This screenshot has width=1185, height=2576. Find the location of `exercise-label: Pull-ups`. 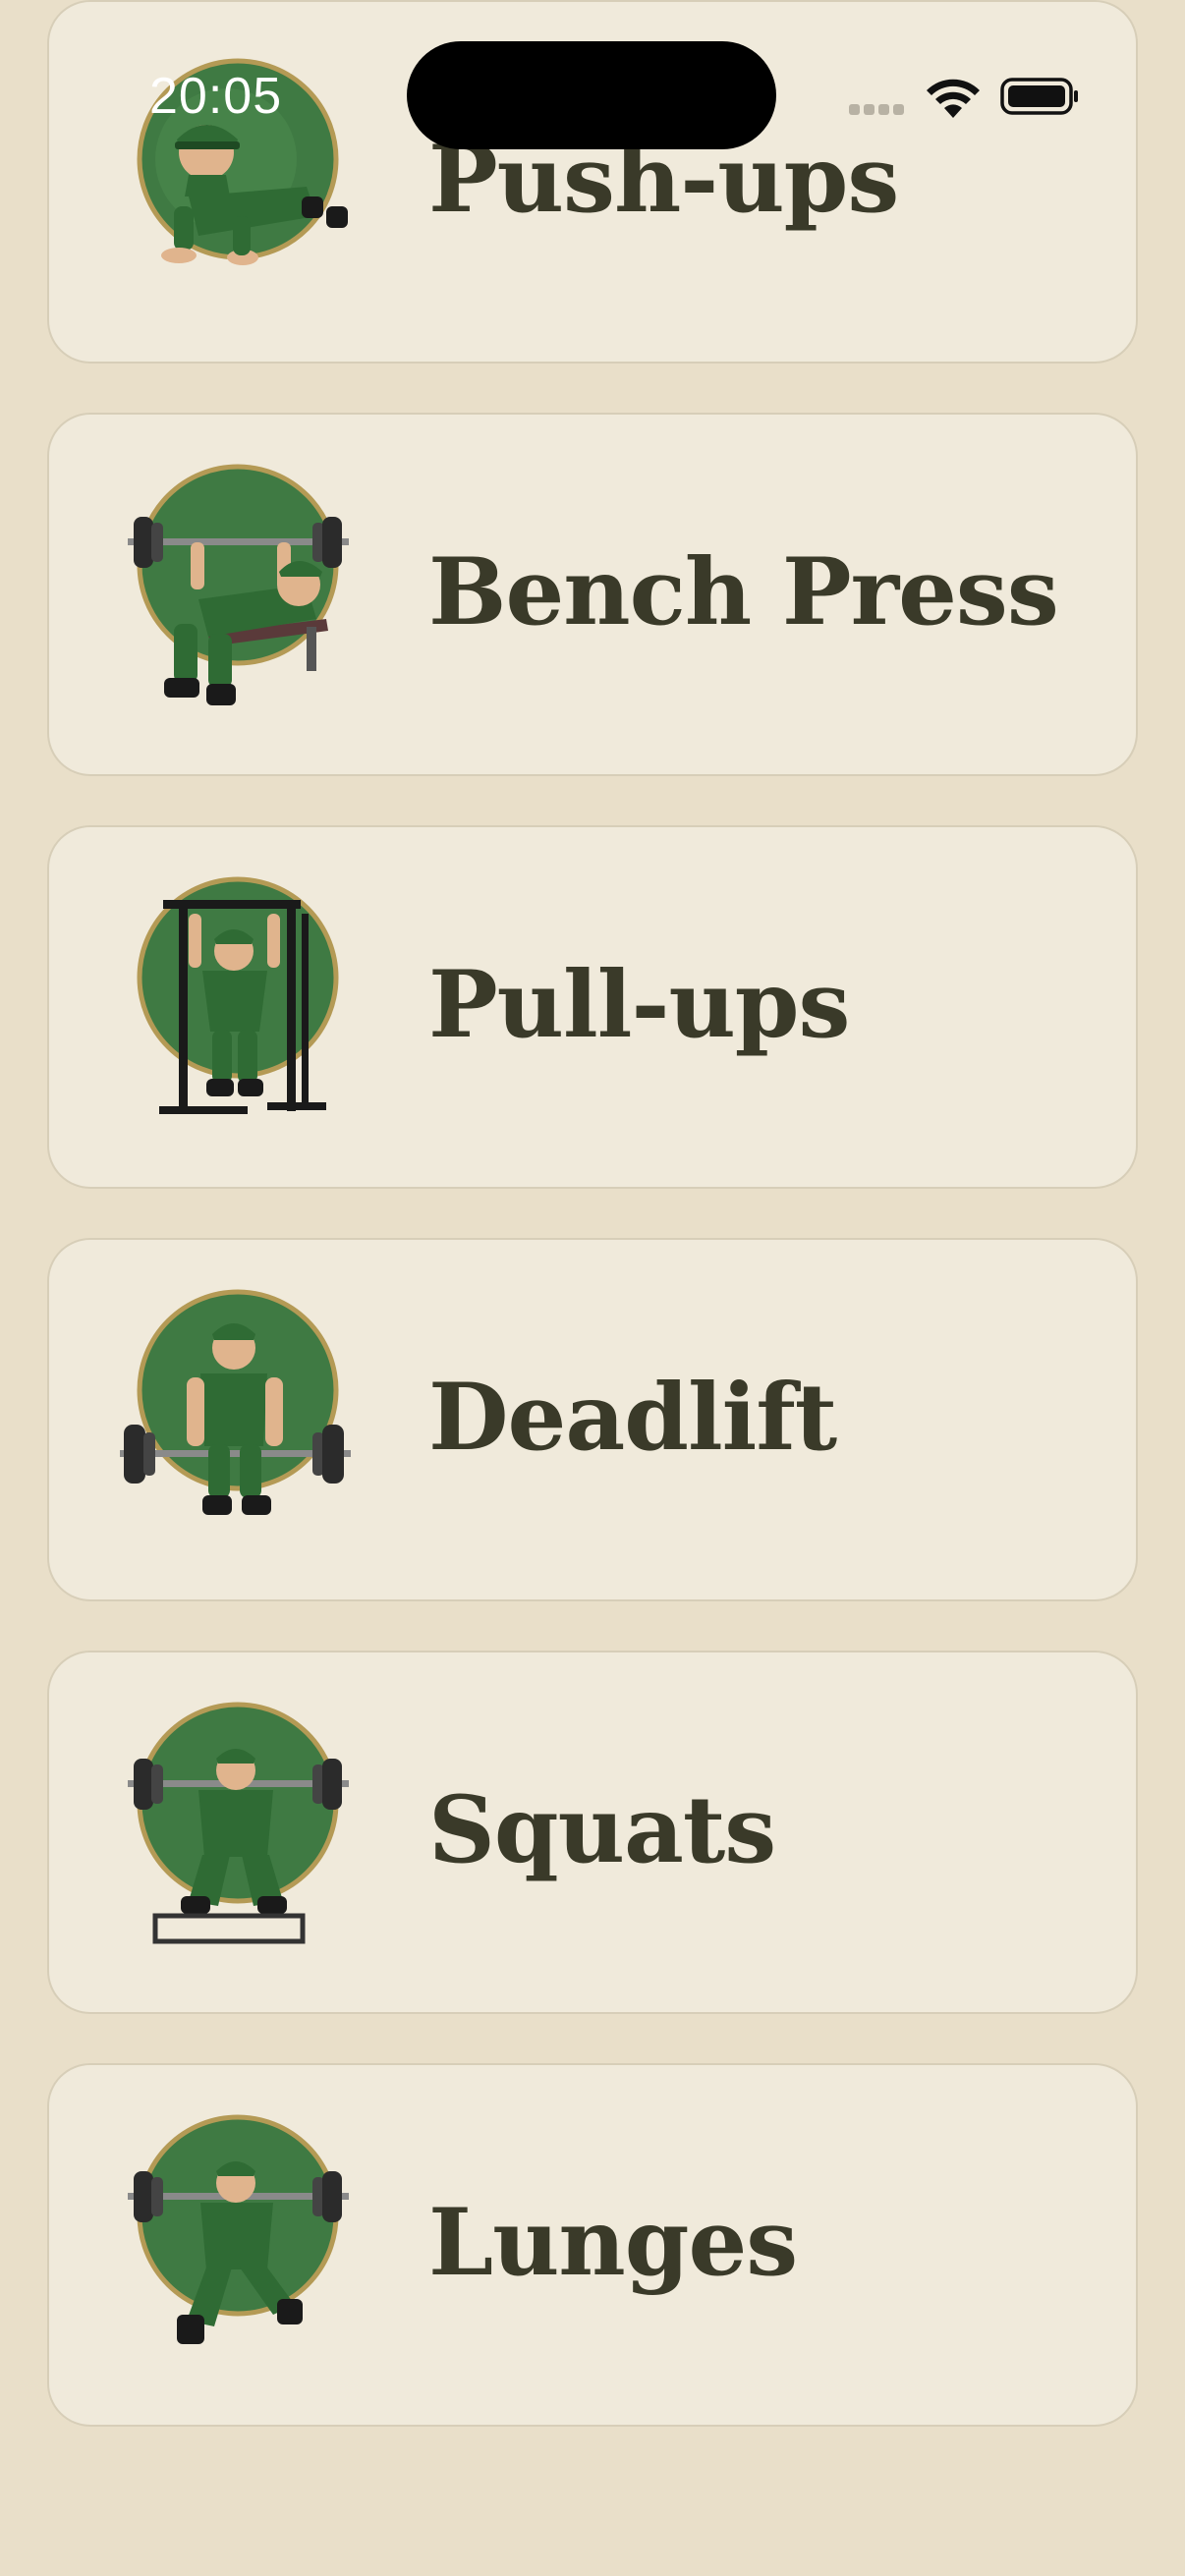

exercise-label: Pull-ups is located at coordinates (639, 1004).